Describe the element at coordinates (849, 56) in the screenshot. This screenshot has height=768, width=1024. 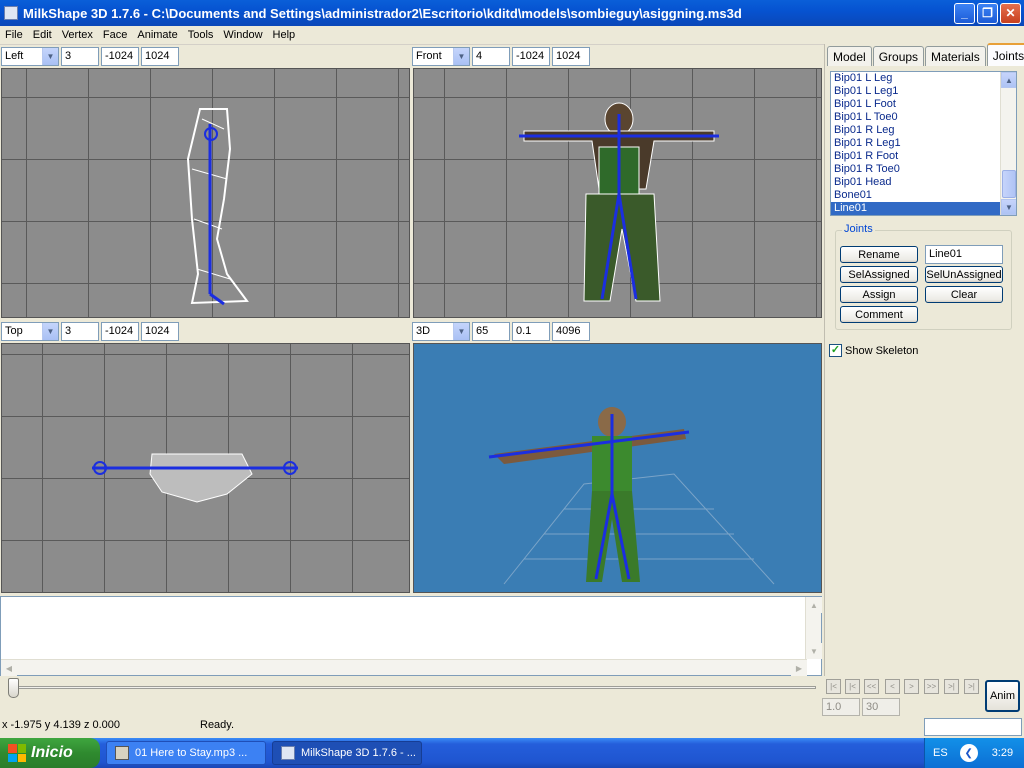
I see `tab-model: Model` at that location.